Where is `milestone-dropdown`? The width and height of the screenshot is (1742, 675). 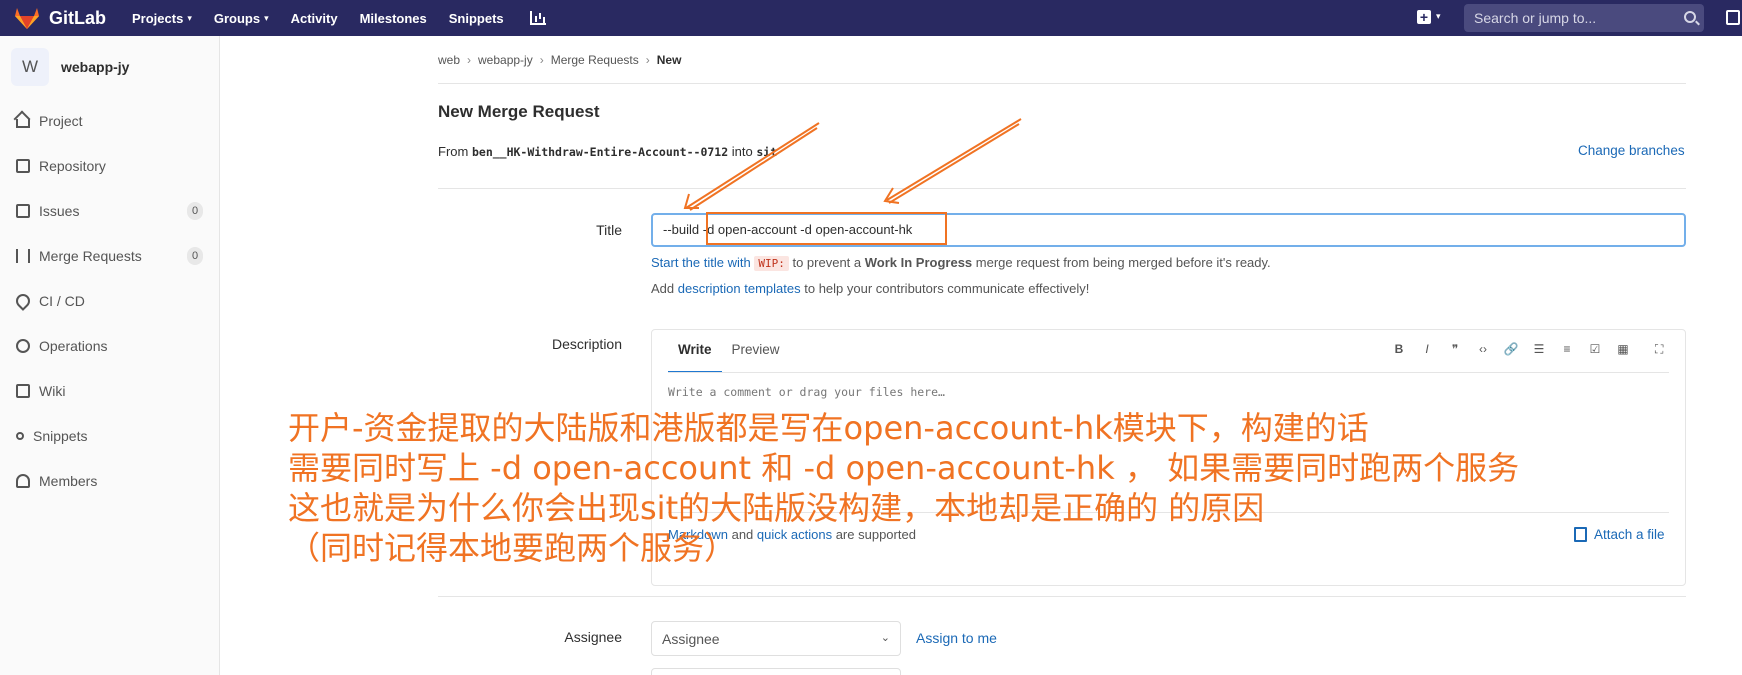 milestone-dropdown is located at coordinates (776, 671).